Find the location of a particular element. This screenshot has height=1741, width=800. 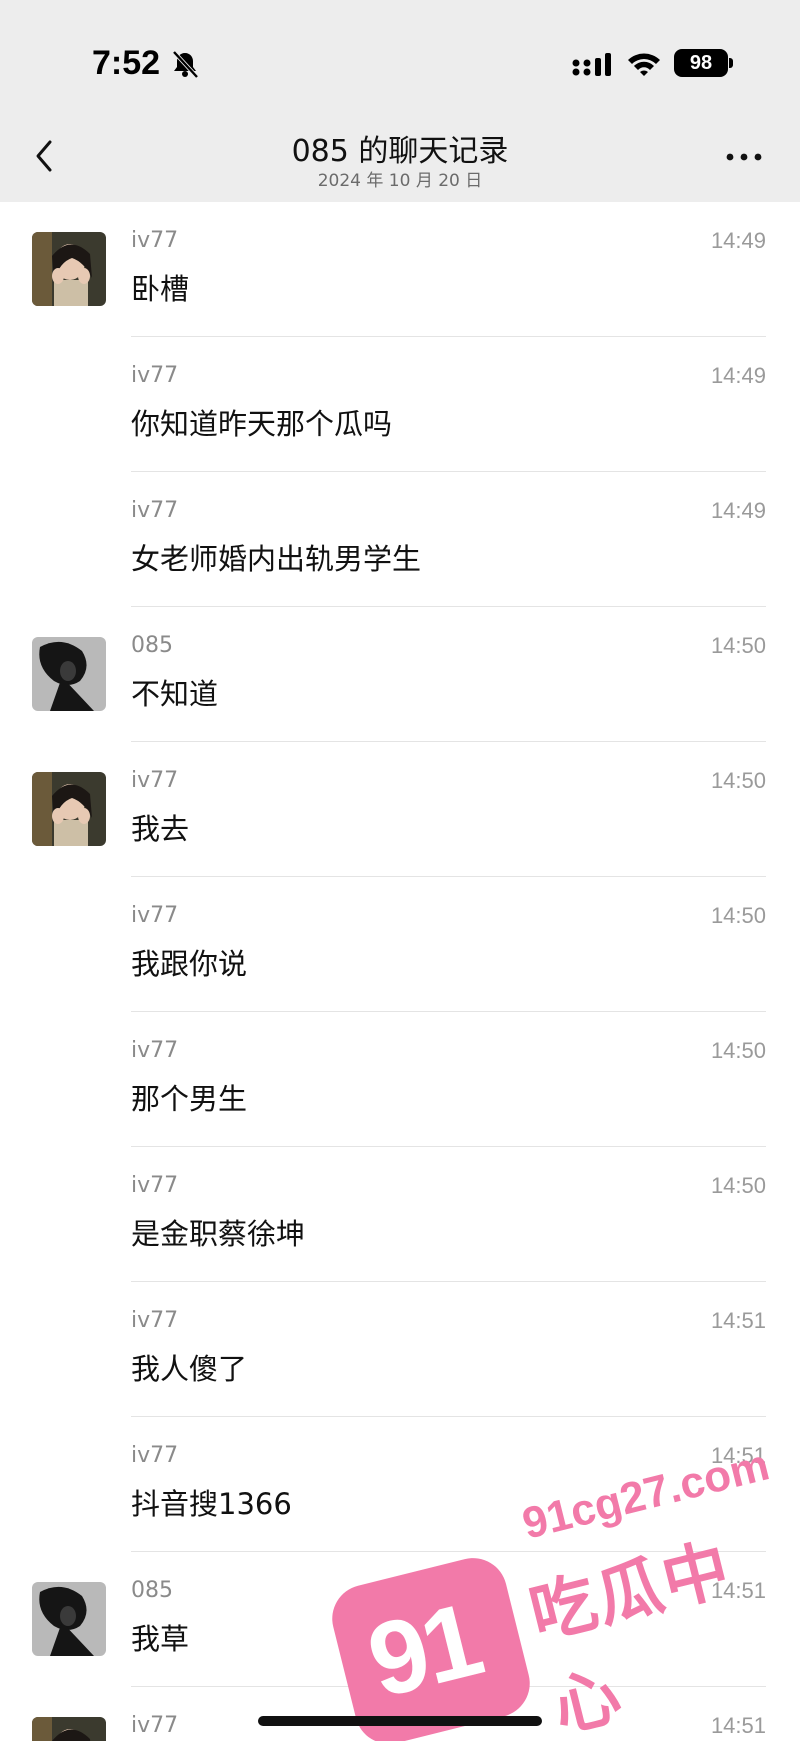

status-bar: 7:52 98 is located at coordinates (400, 55).